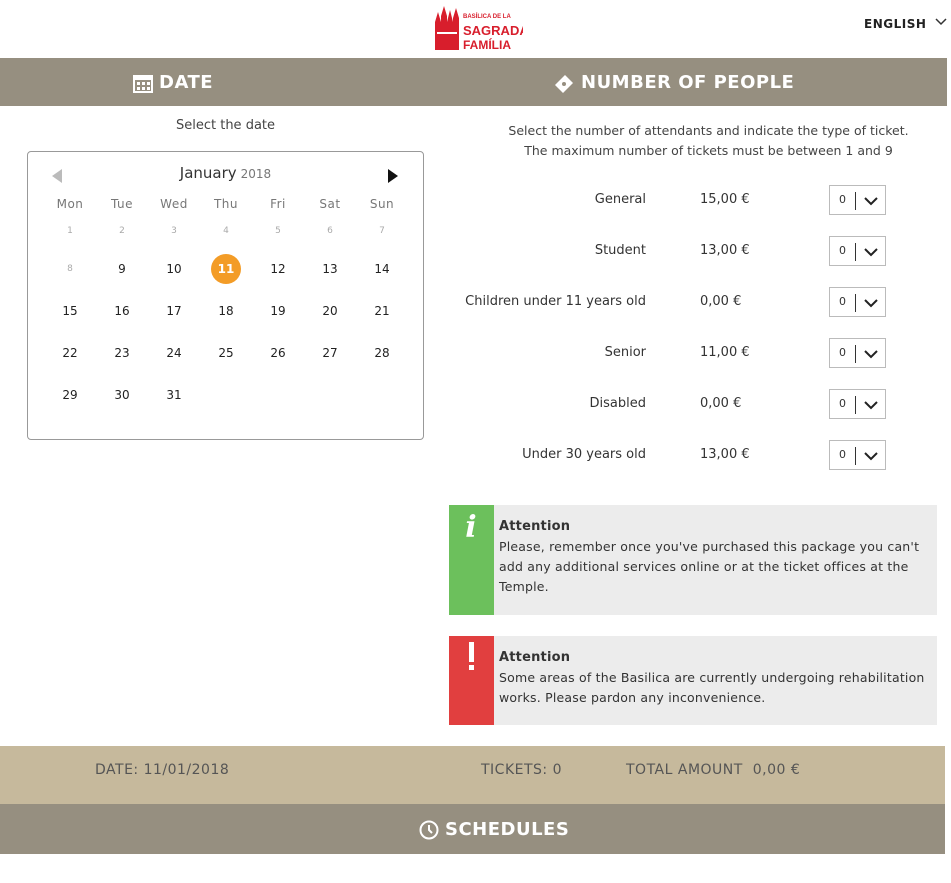 The image size is (951, 883). I want to click on ticket-icon, so click(564, 83).